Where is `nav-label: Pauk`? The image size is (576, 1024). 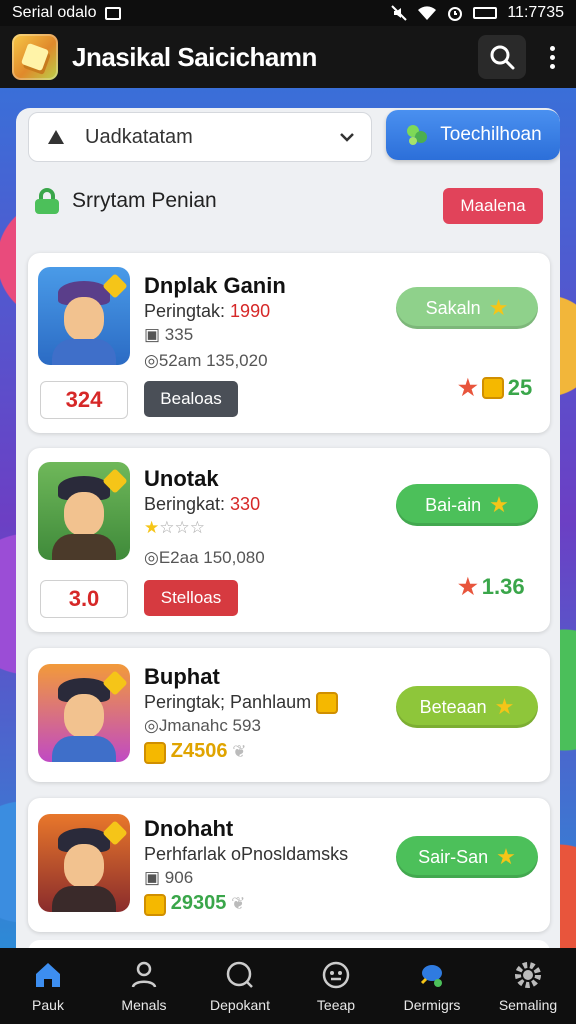
nav-label: Pauk is located at coordinates (48, 1005).